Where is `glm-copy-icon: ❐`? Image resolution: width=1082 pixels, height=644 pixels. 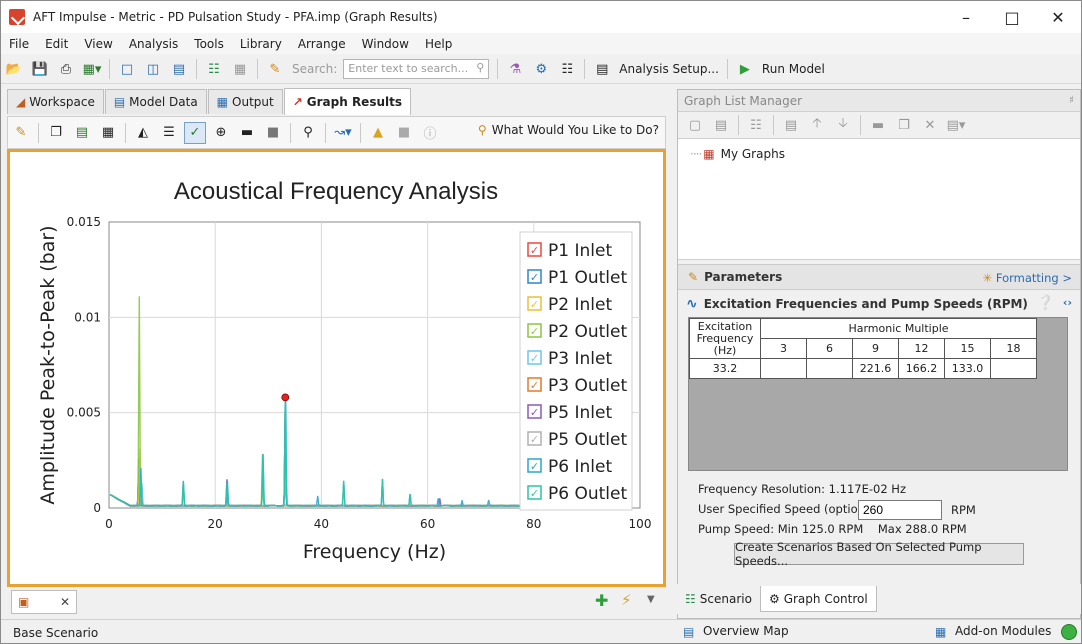
glm-copy-icon: ❐ is located at coordinates (904, 125).